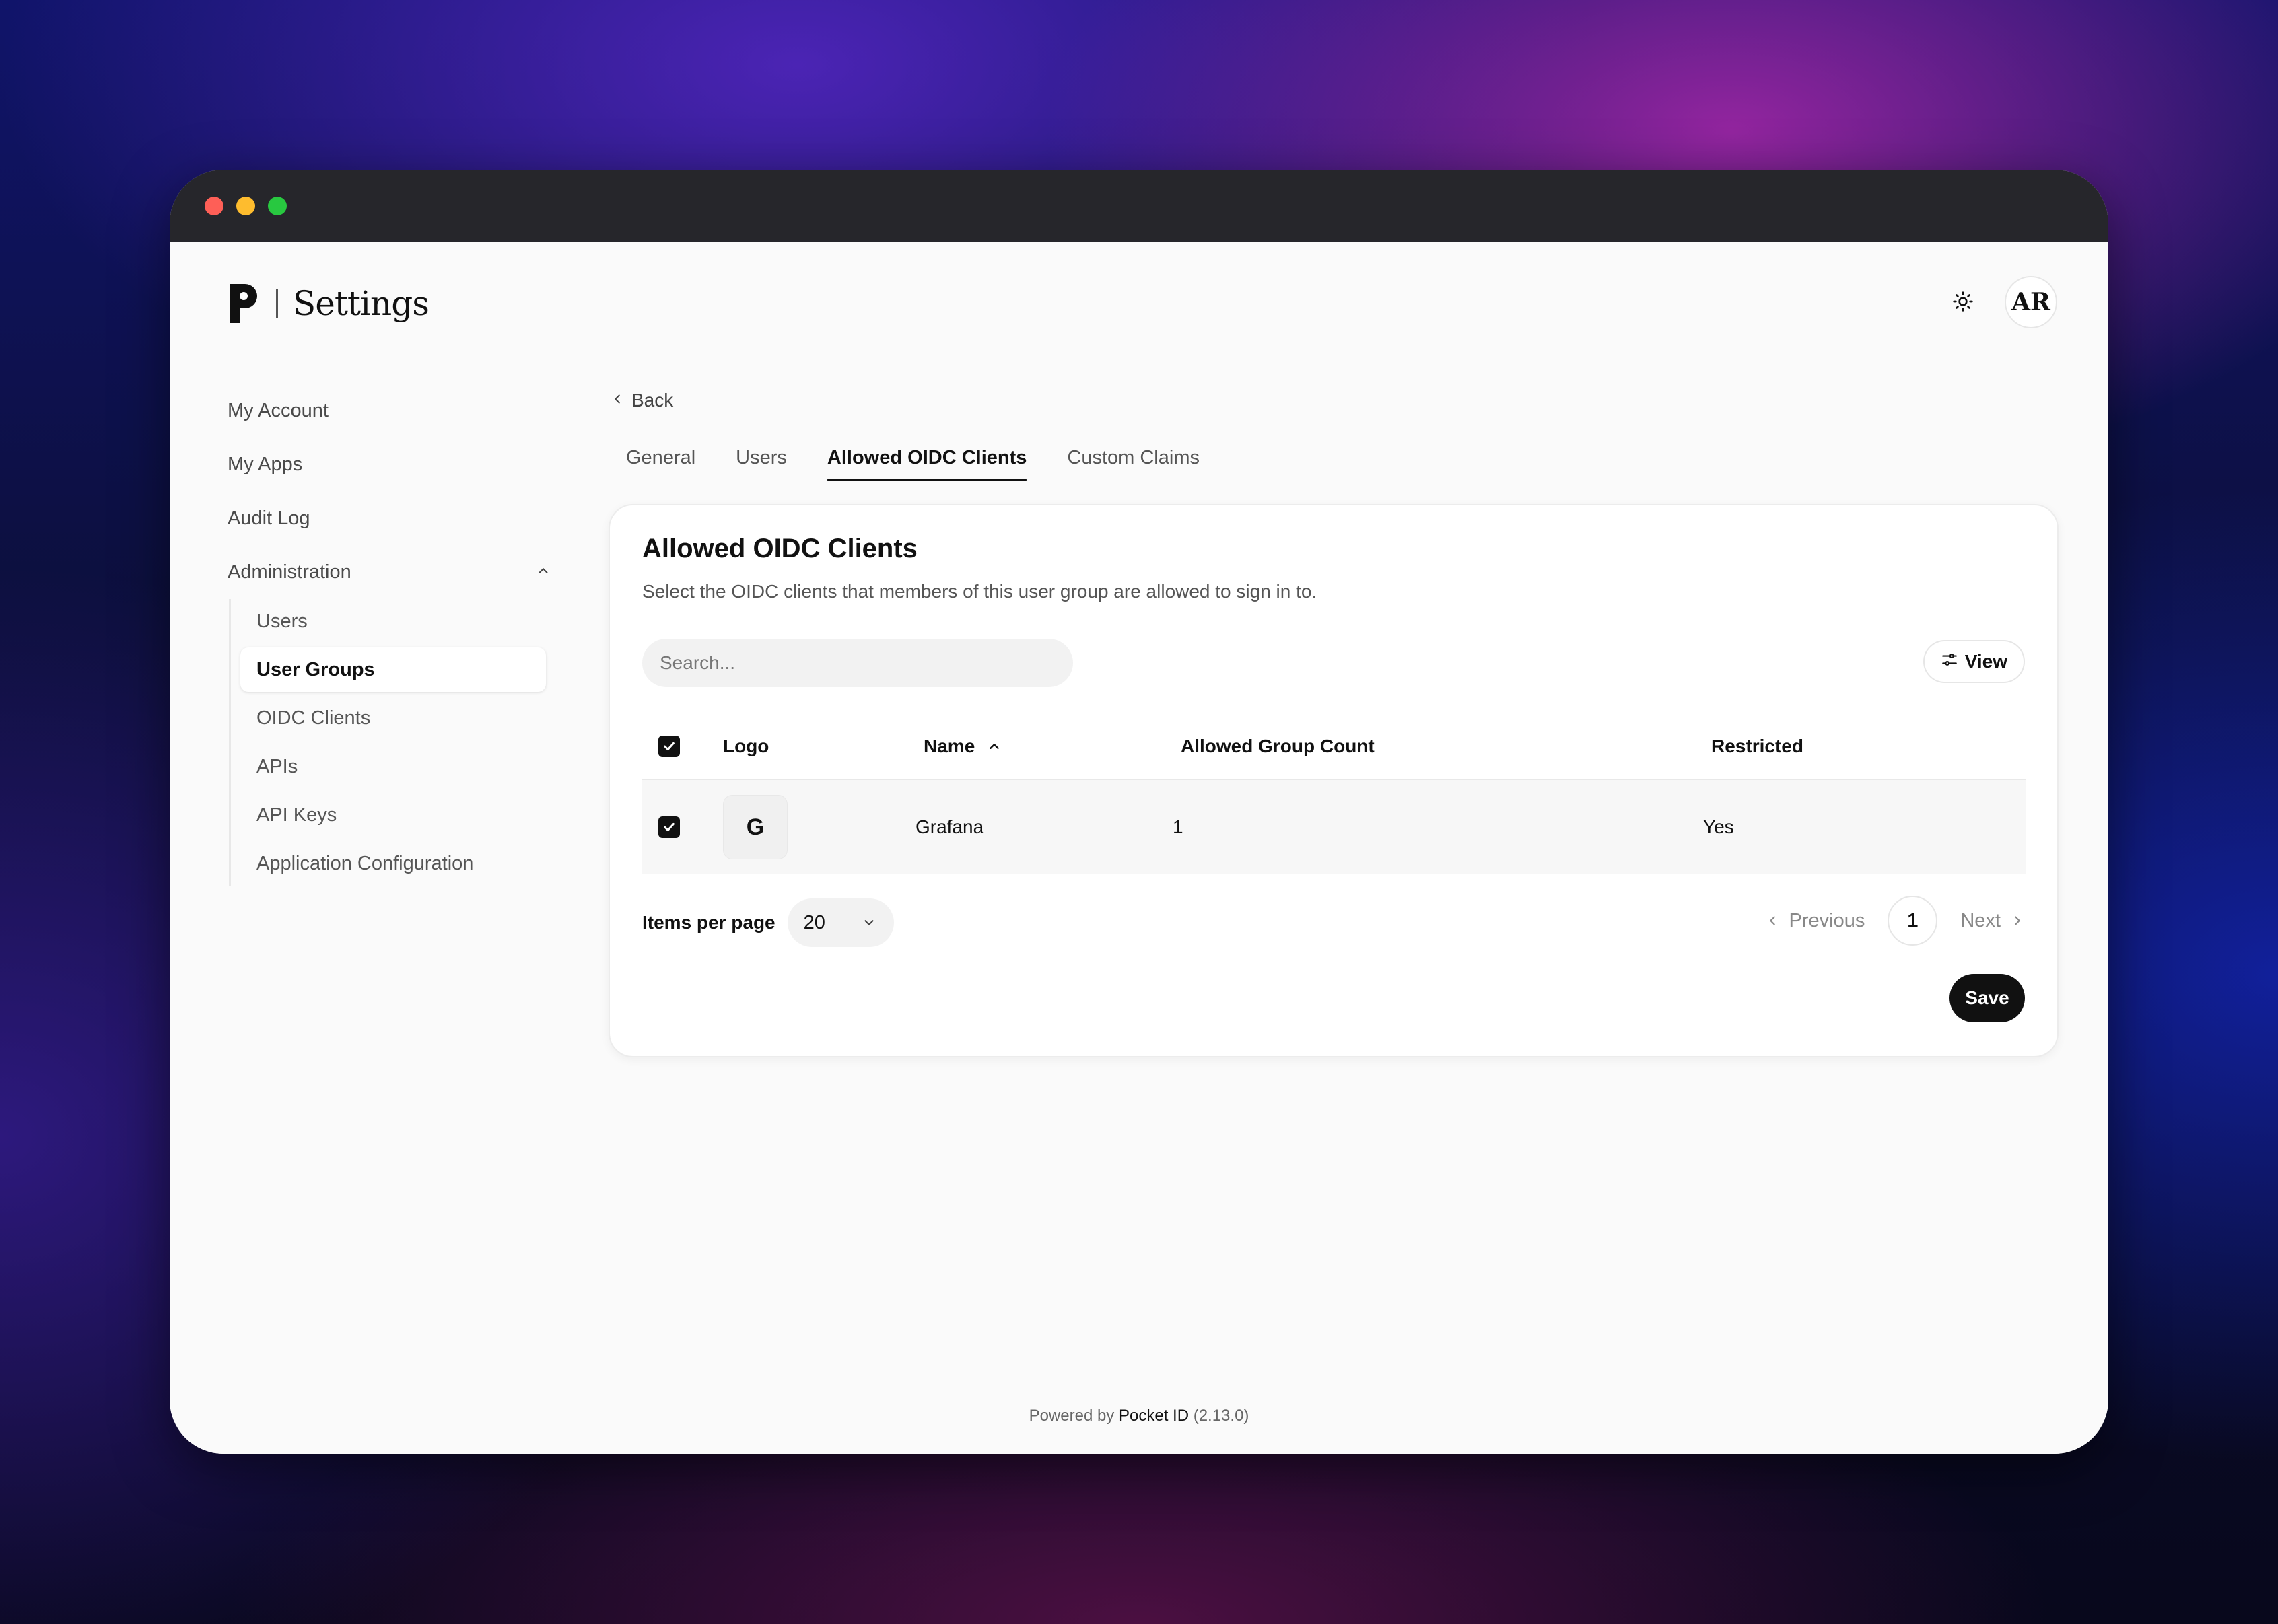 The width and height of the screenshot is (2278, 1624). Describe the element at coordinates (396, 410) in the screenshot. I see `sidebar-item-my-account: My Account` at that location.